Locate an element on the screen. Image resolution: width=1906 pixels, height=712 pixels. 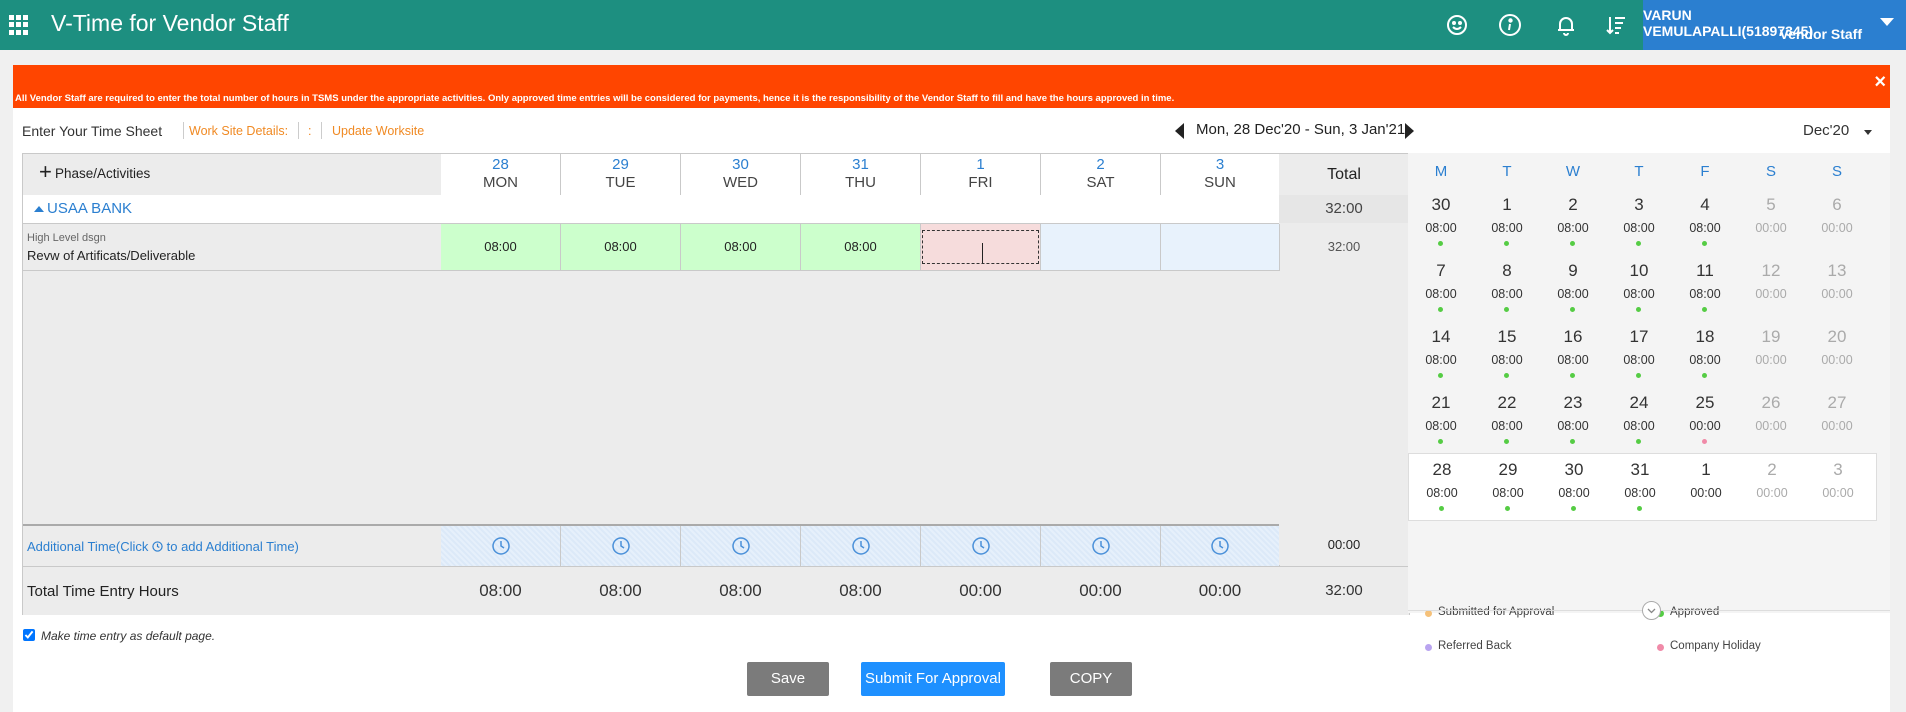
calendar-day: 15 08:00 is located at coordinates (1507, 354).